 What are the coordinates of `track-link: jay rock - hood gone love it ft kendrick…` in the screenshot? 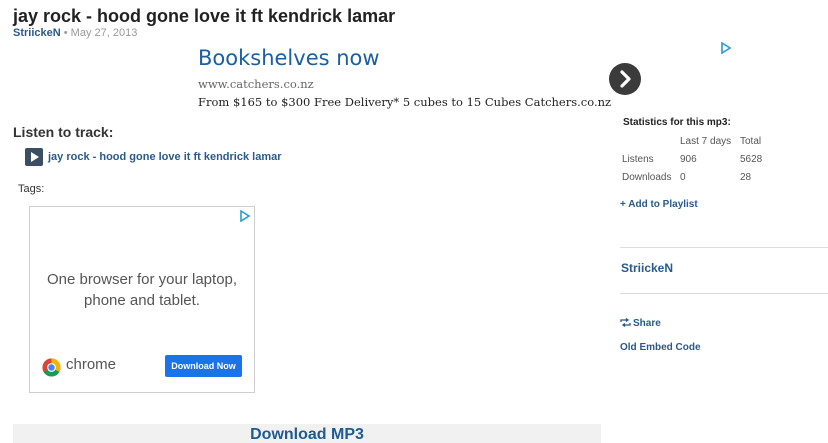 It's located at (165, 157).